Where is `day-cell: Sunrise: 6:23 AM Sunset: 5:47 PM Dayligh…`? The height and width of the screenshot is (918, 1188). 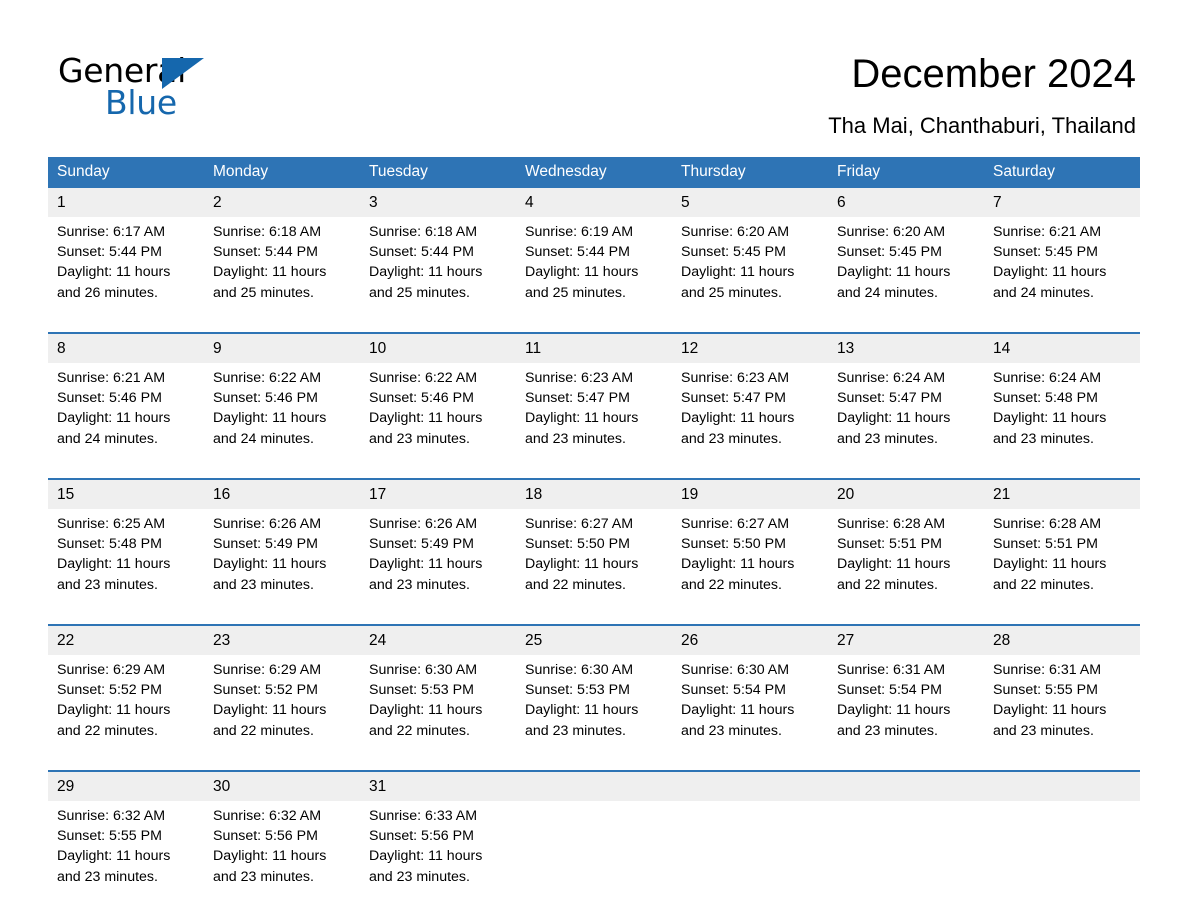
day-cell: Sunrise: 6:23 AM Sunset: 5:47 PM Dayligh… is located at coordinates (594, 421).